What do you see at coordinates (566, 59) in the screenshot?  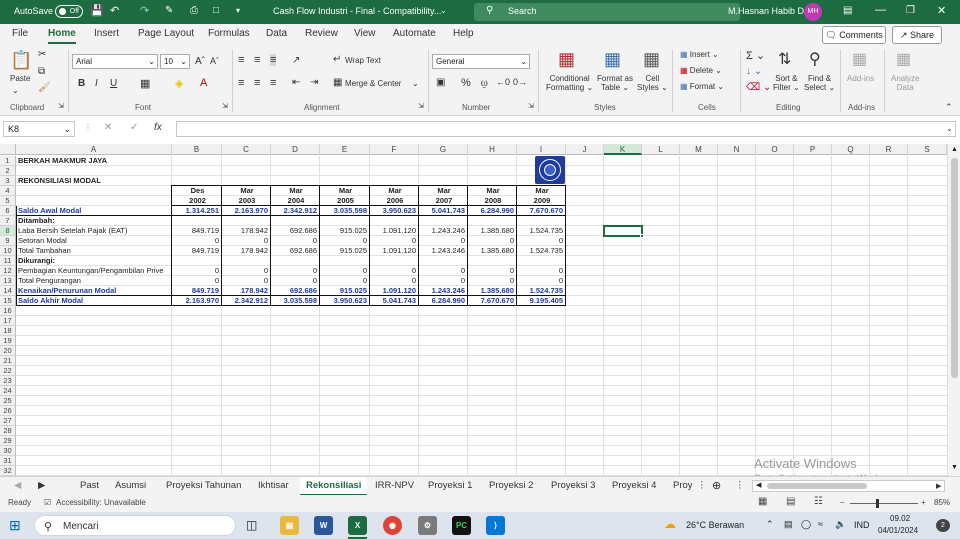 I see `conditional-formatting-icon: ▦` at bounding box center [566, 59].